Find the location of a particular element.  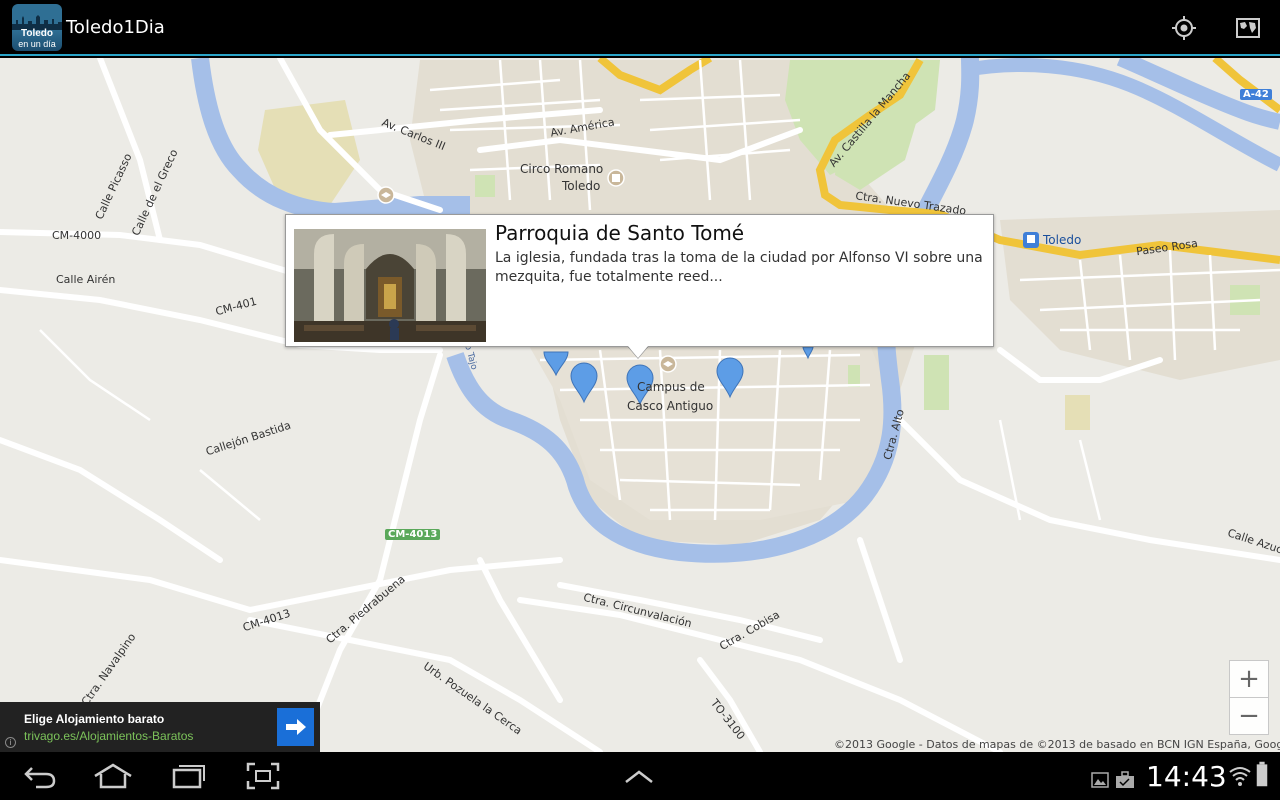

ad-open-button is located at coordinates (295, 727).